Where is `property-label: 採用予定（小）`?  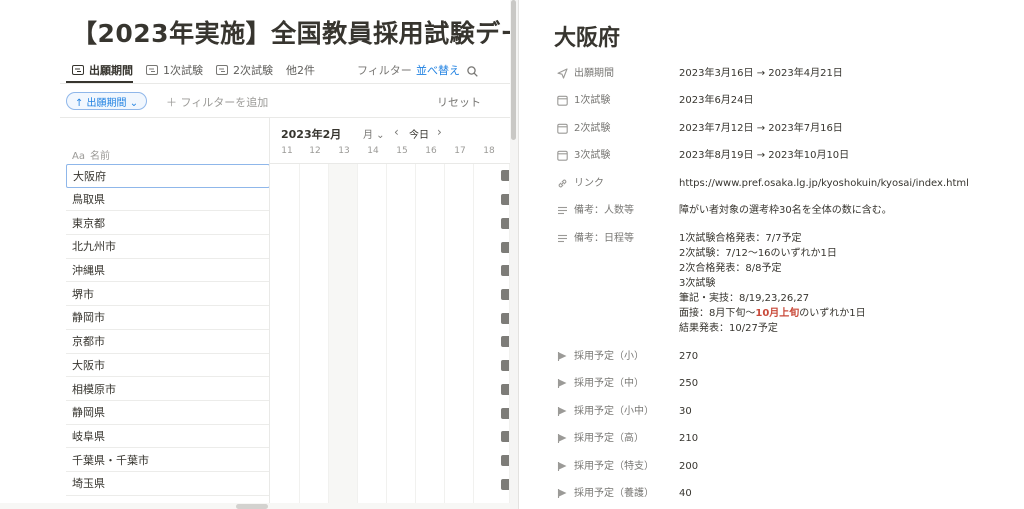
property-label: 採用予定（小） is located at coordinates (618, 356).